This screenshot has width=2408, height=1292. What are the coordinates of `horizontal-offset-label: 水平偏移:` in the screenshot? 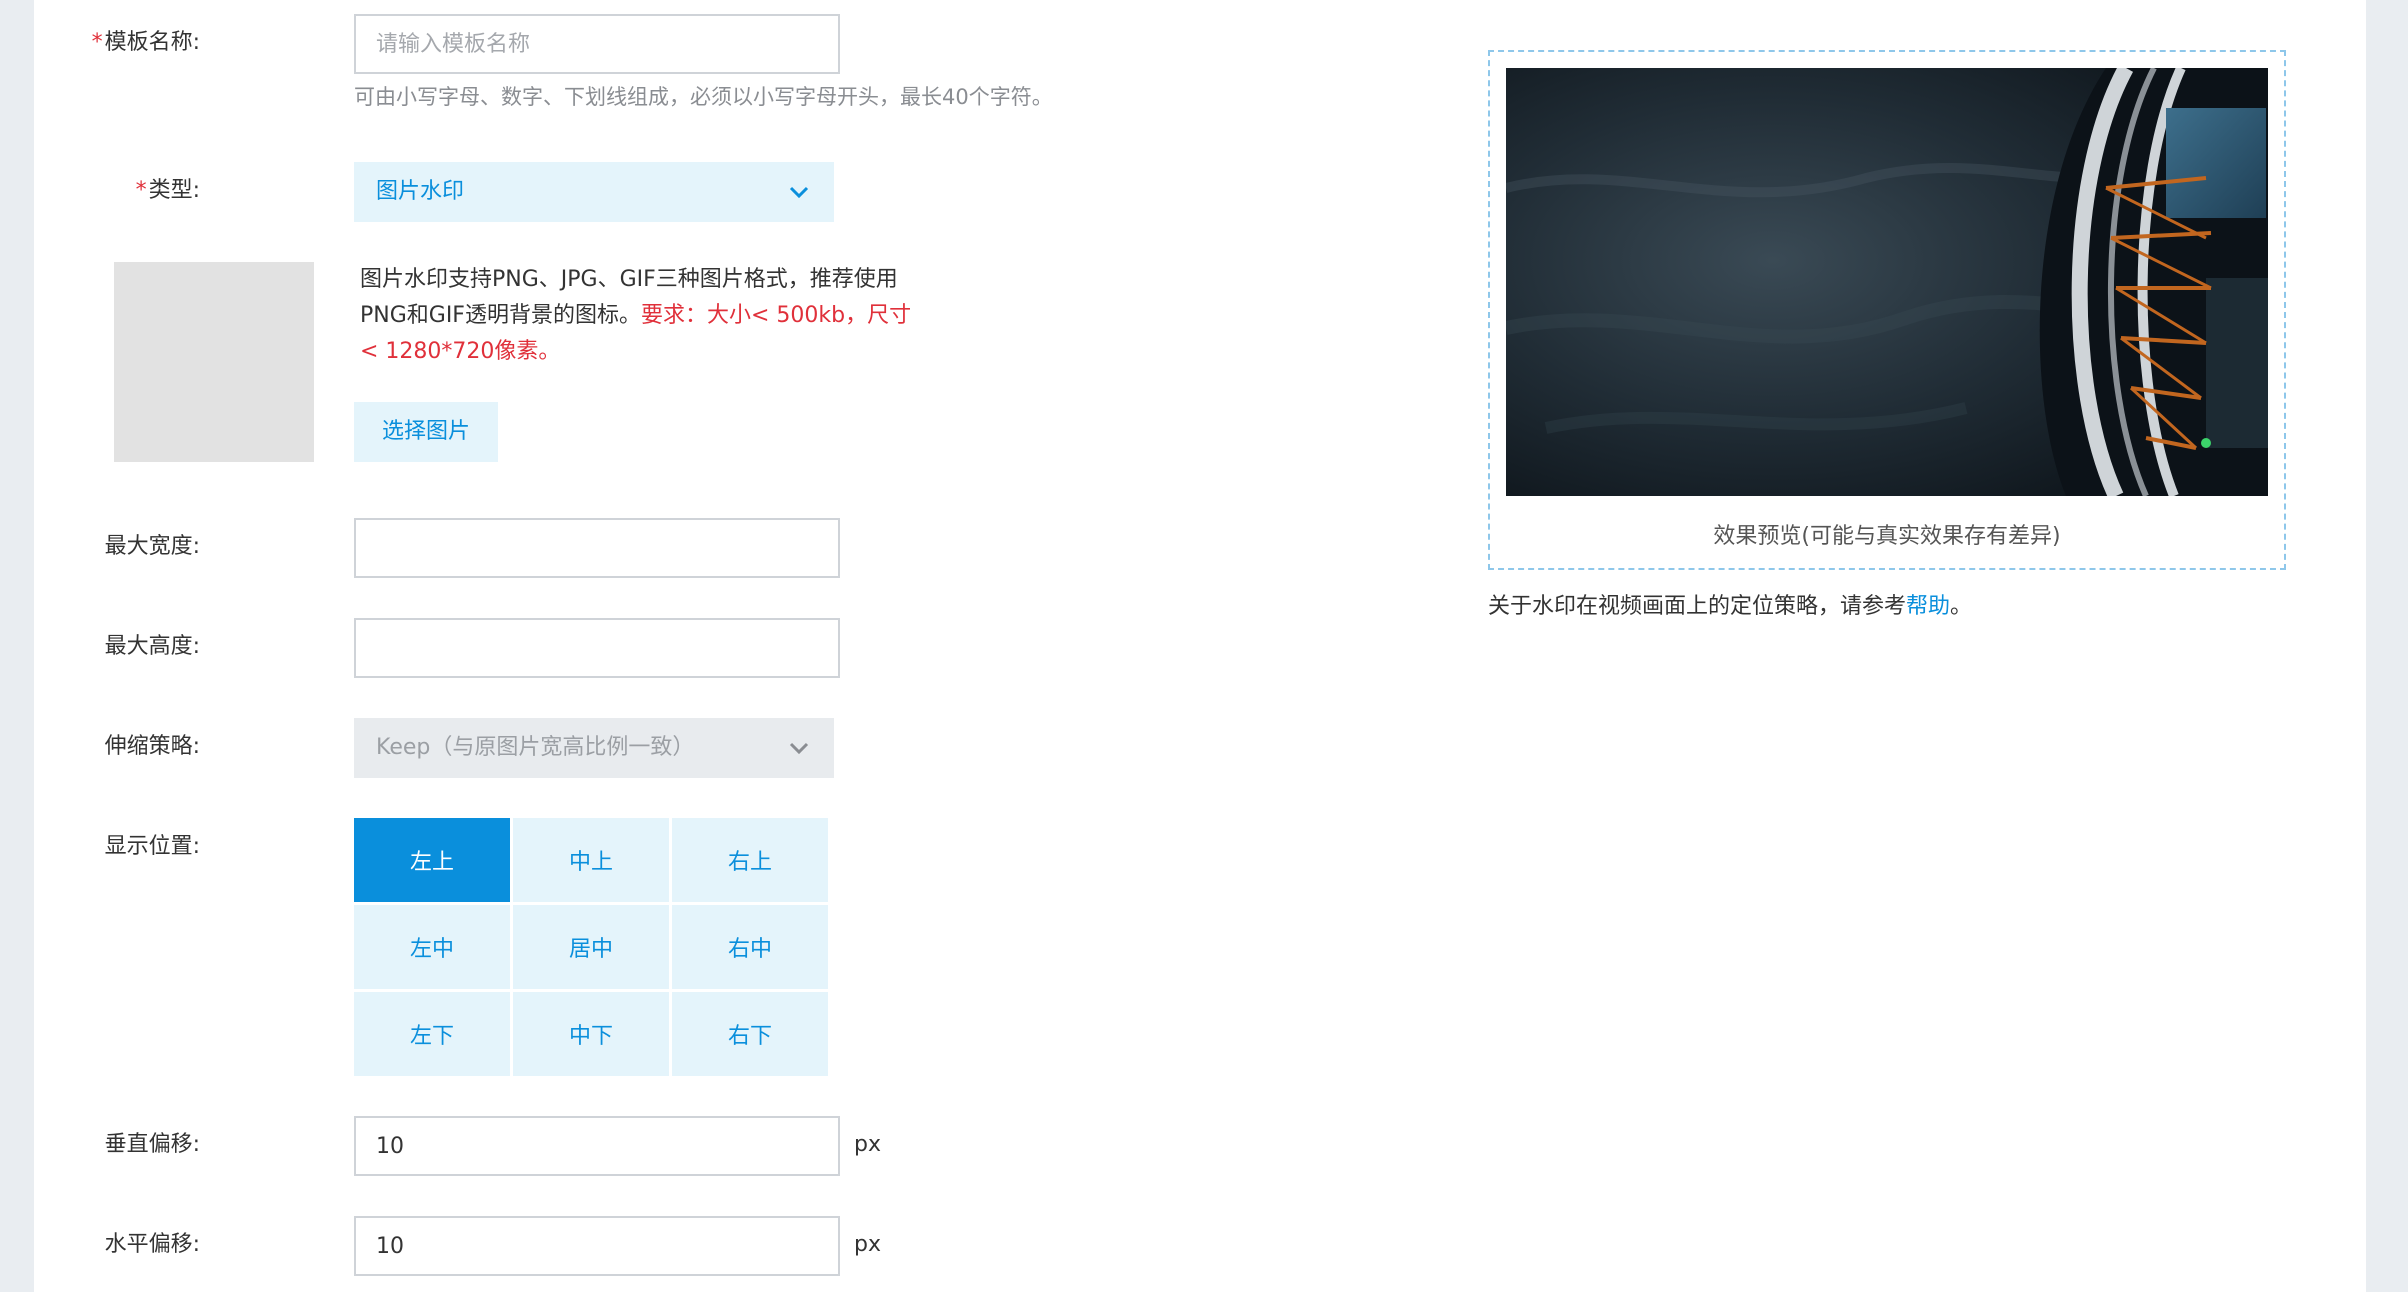 It's located at (152, 1244).